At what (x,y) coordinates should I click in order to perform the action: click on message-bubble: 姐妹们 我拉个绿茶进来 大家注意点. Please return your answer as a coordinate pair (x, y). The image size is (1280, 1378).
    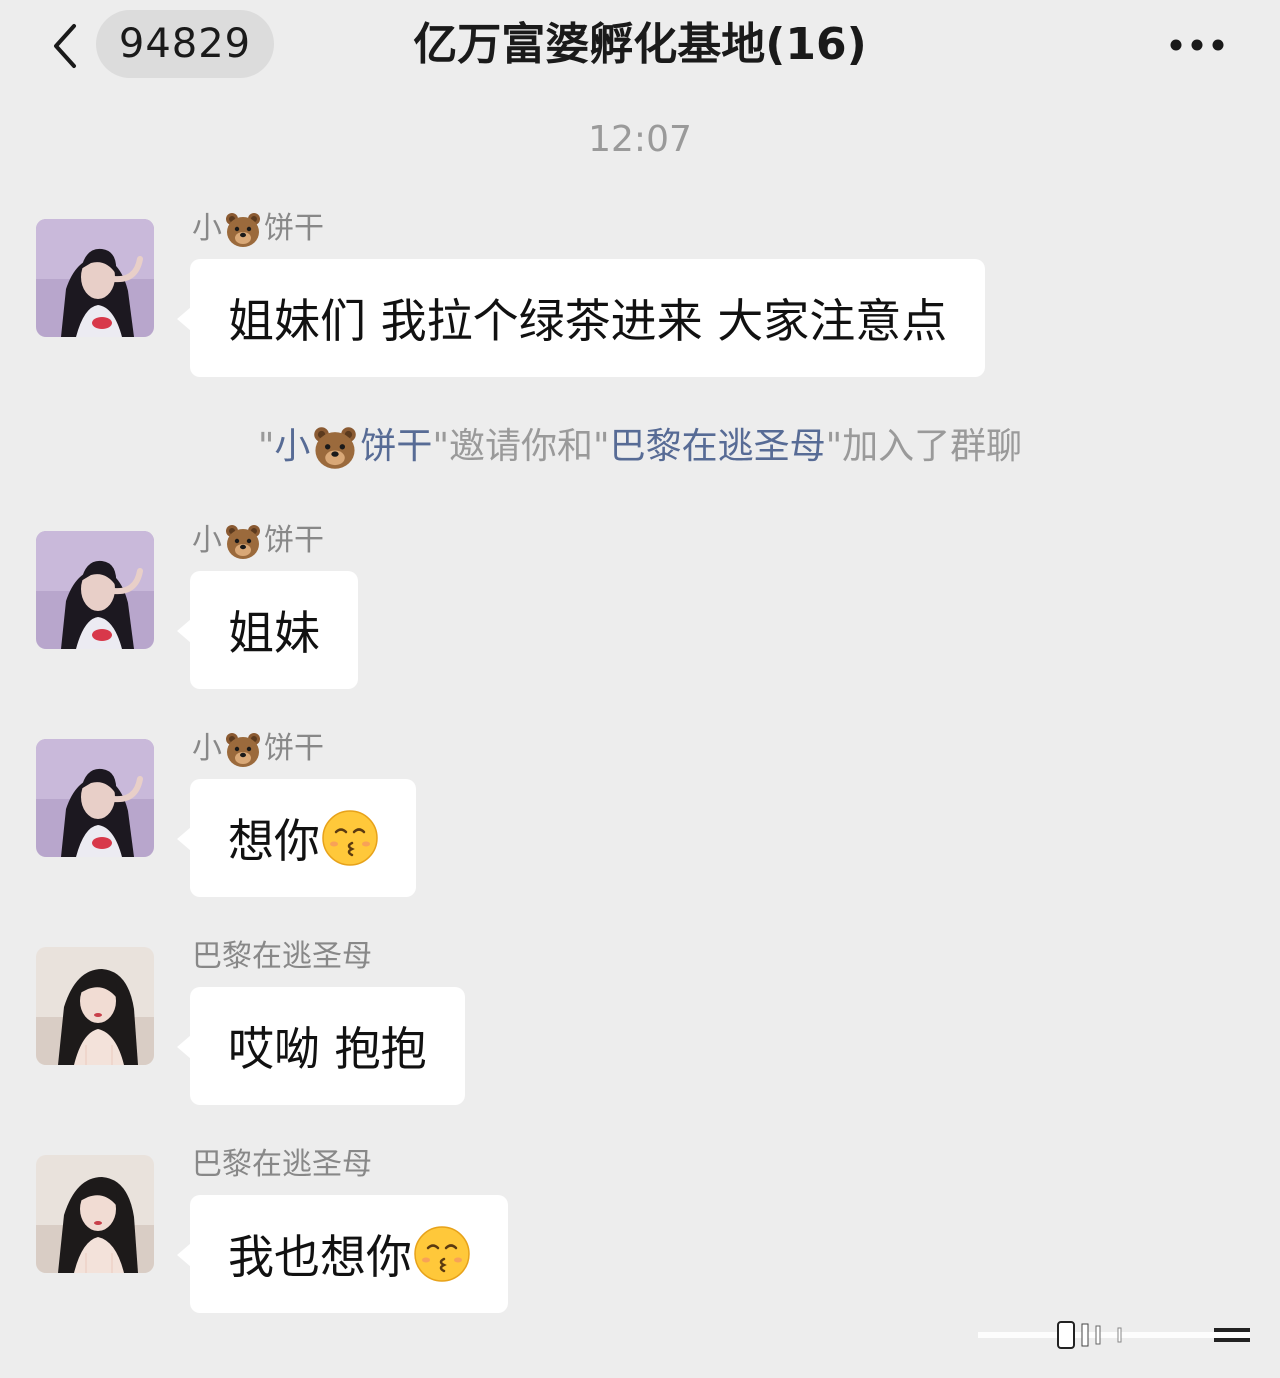
    Looking at the image, I should click on (581, 318).